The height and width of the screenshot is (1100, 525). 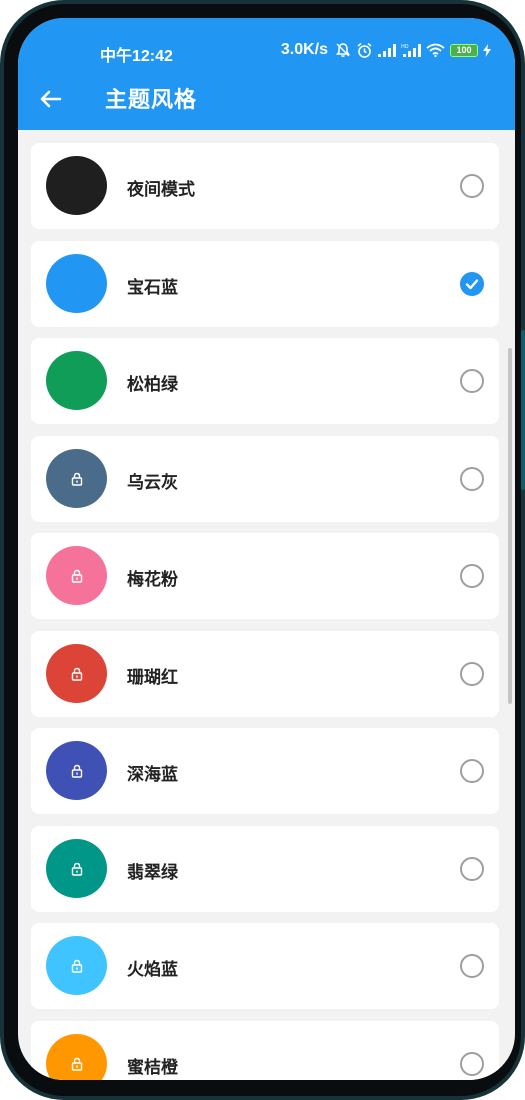 What do you see at coordinates (152, 580) in the screenshot?
I see `theme-name: 梅花粉` at bounding box center [152, 580].